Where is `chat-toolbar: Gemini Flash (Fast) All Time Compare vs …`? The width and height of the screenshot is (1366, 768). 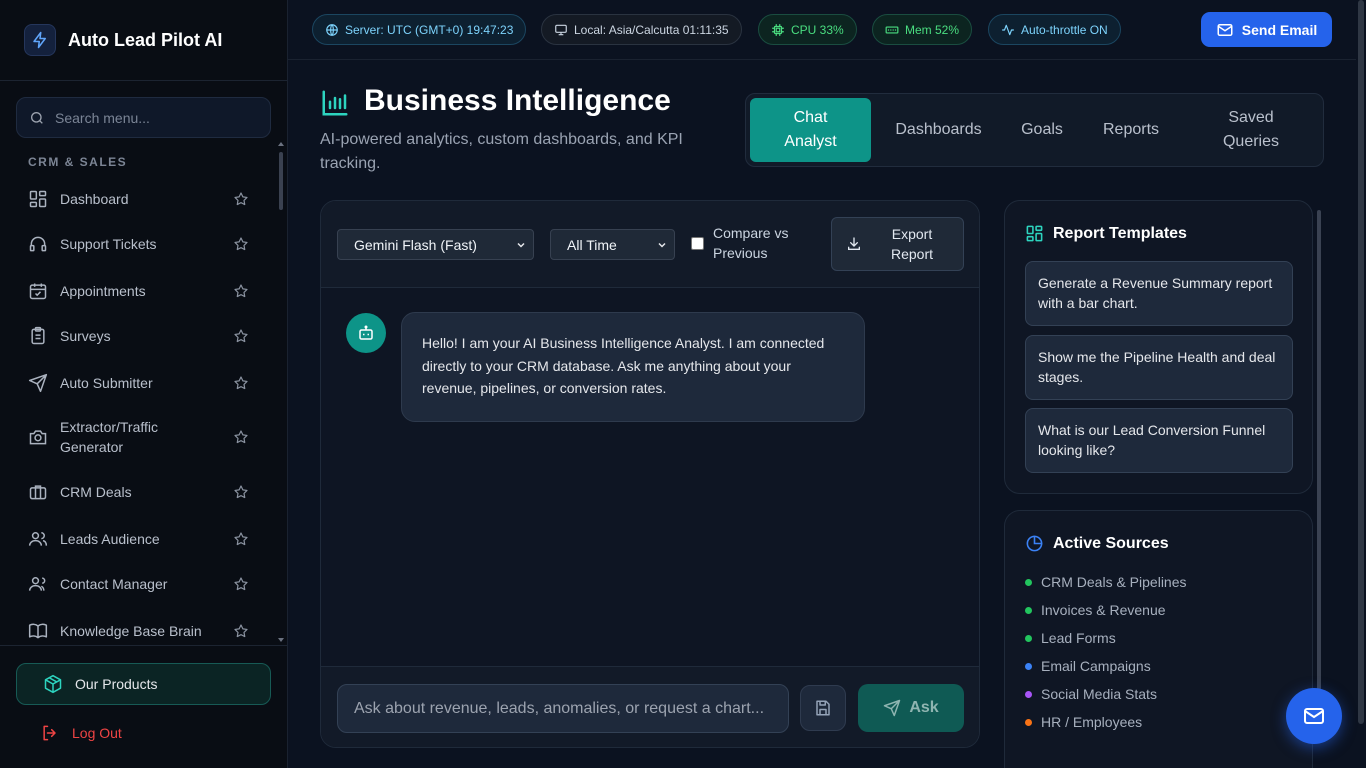
chat-toolbar: Gemini Flash (Fast) All Time Compare vs … is located at coordinates (650, 244).